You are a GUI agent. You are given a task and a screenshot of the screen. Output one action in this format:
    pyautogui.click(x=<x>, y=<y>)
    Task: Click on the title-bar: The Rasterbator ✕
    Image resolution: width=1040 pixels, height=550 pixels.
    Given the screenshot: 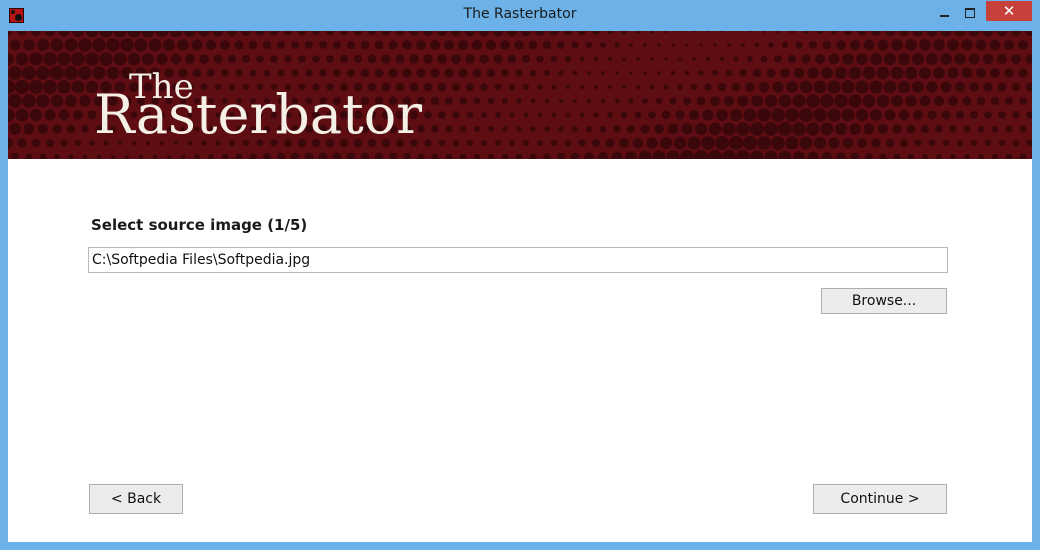 What is the action you would take?
    pyautogui.click(x=520, y=15)
    